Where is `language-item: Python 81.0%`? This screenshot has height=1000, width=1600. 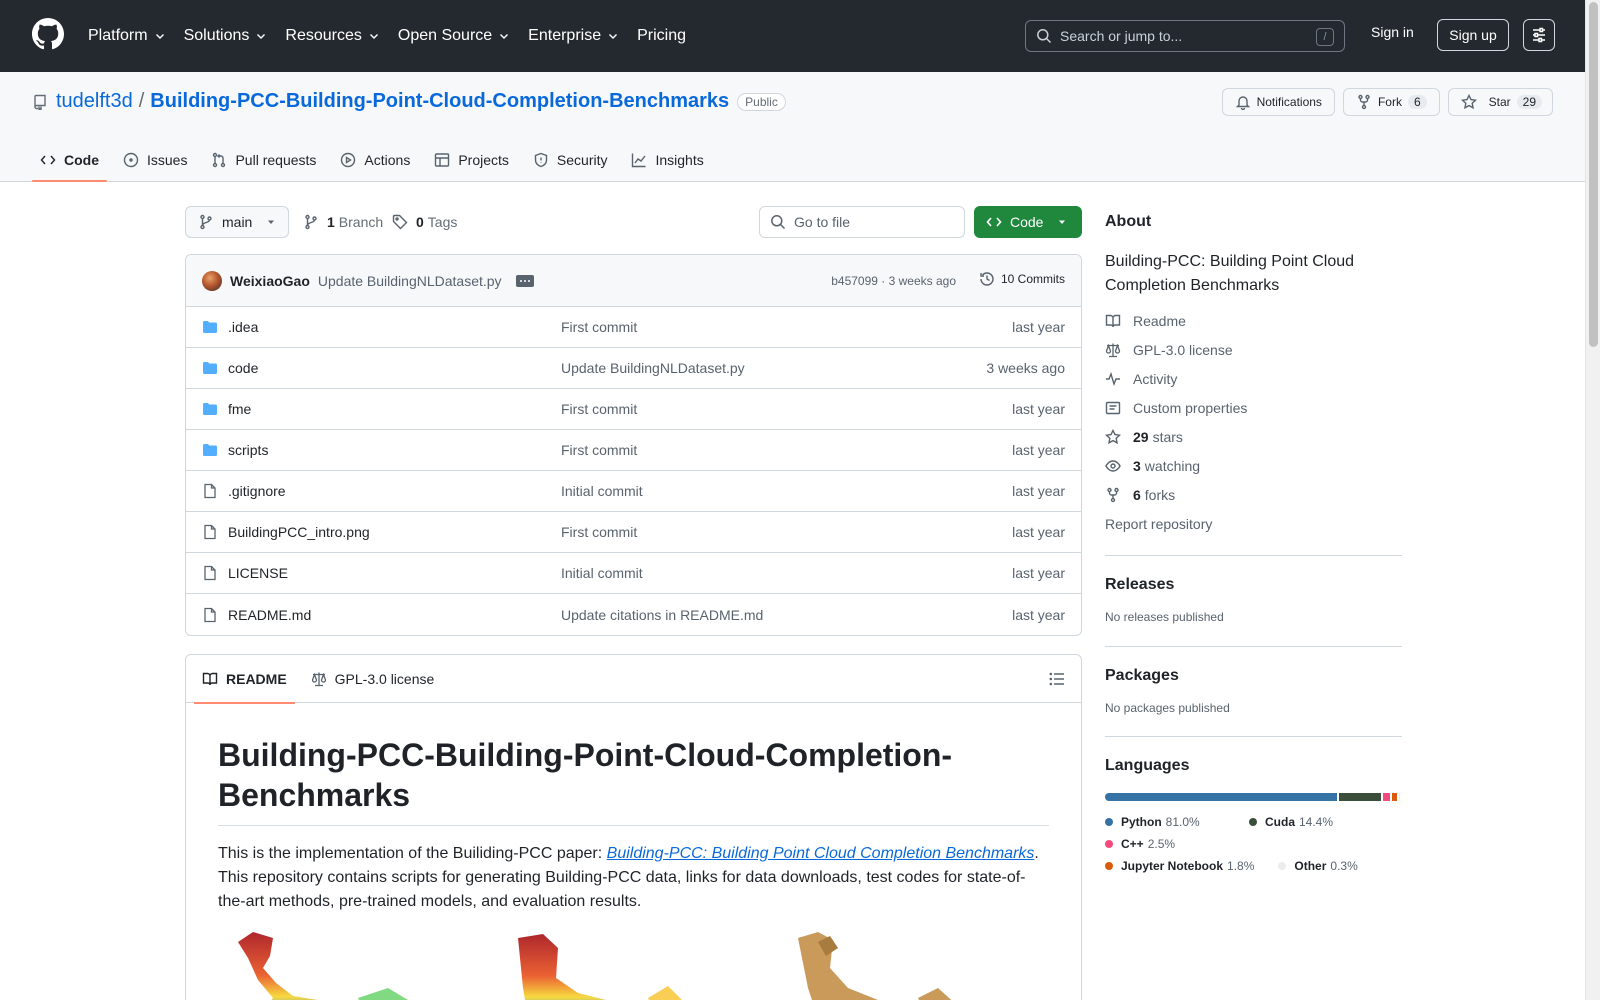
language-item: Python 81.0% is located at coordinates (1165, 822).